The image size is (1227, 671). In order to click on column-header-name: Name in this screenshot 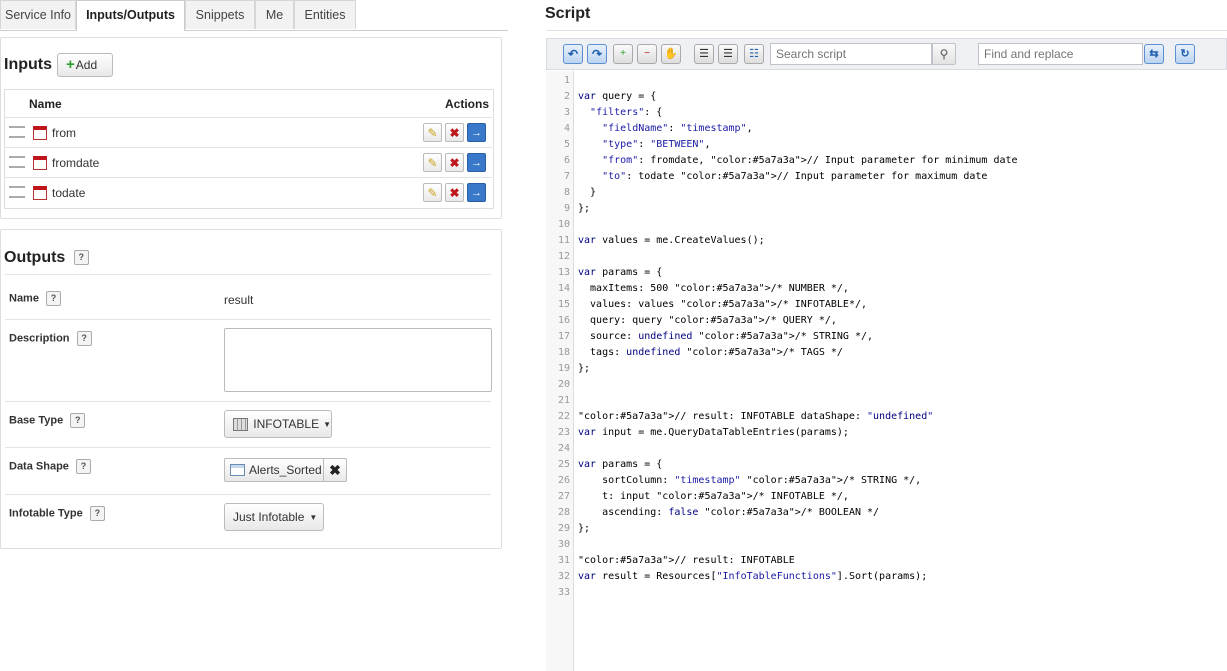, I will do `click(45, 104)`.